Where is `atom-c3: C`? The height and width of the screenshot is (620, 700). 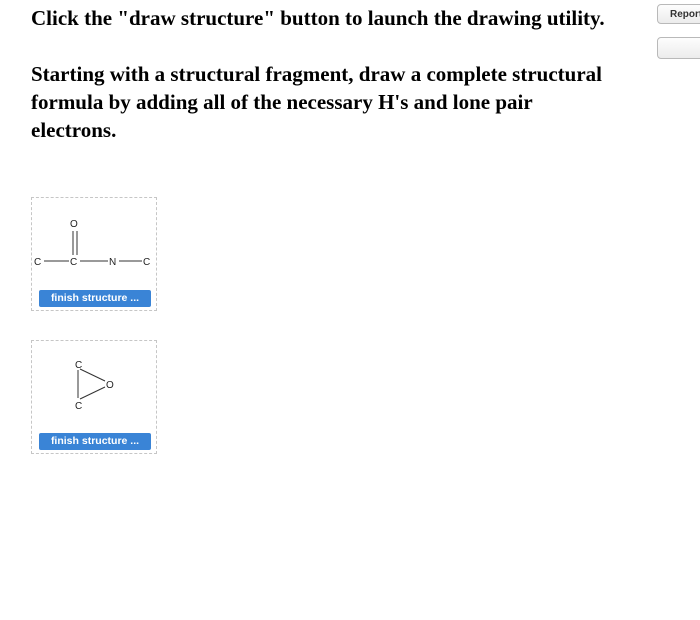 atom-c3: C is located at coordinates (146, 262).